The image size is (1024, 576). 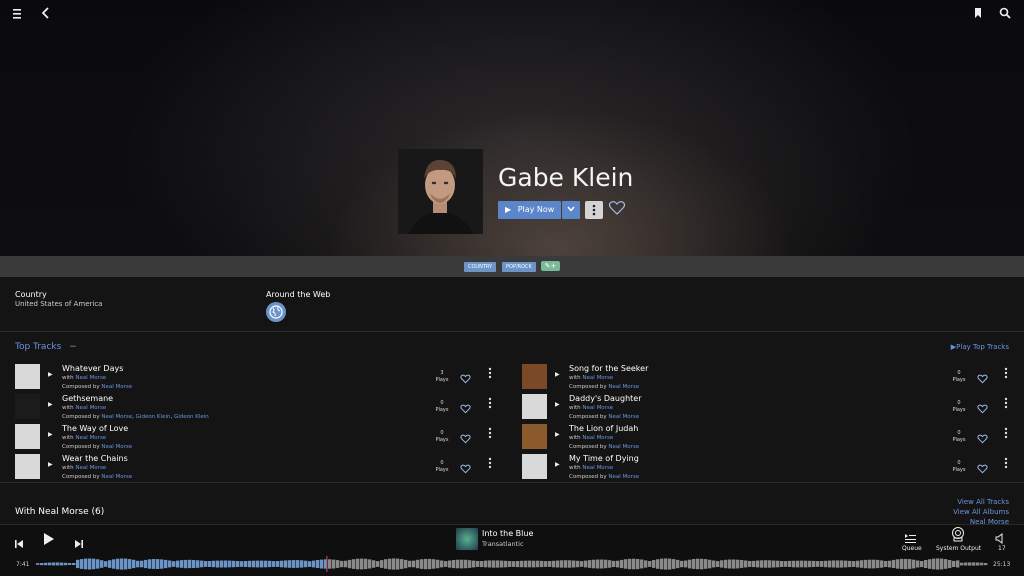 What do you see at coordinates (550, 266) in the screenshot?
I see `tag-edit-icon: ✎+` at bounding box center [550, 266].